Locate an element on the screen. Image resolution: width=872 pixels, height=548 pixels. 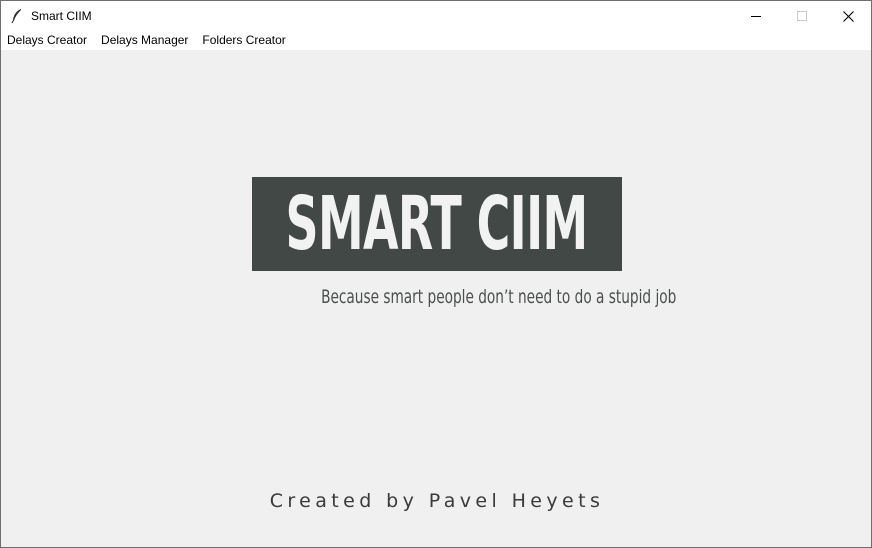
close-button is located at coordinates (848, 16).